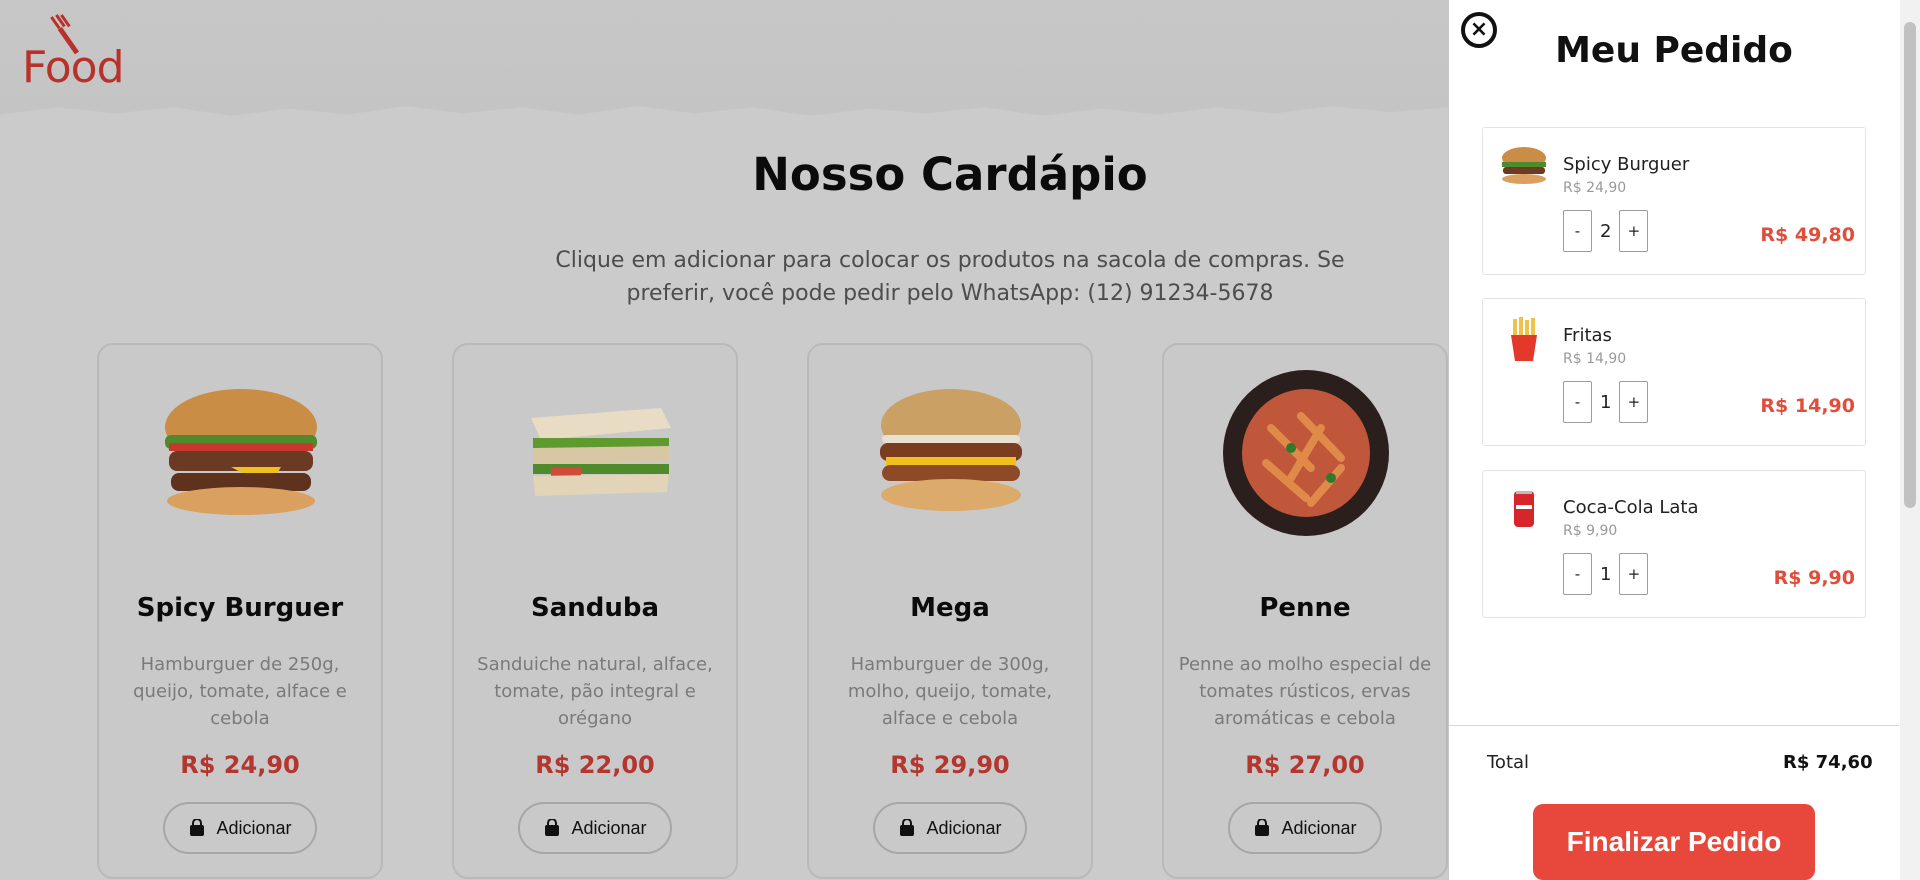 This screenshot has height=880, width=1920. Describe the element at coordinates (1590, 531) in the screenshot. I see `cart-item-unit-price: R$ 9,90` at that location.